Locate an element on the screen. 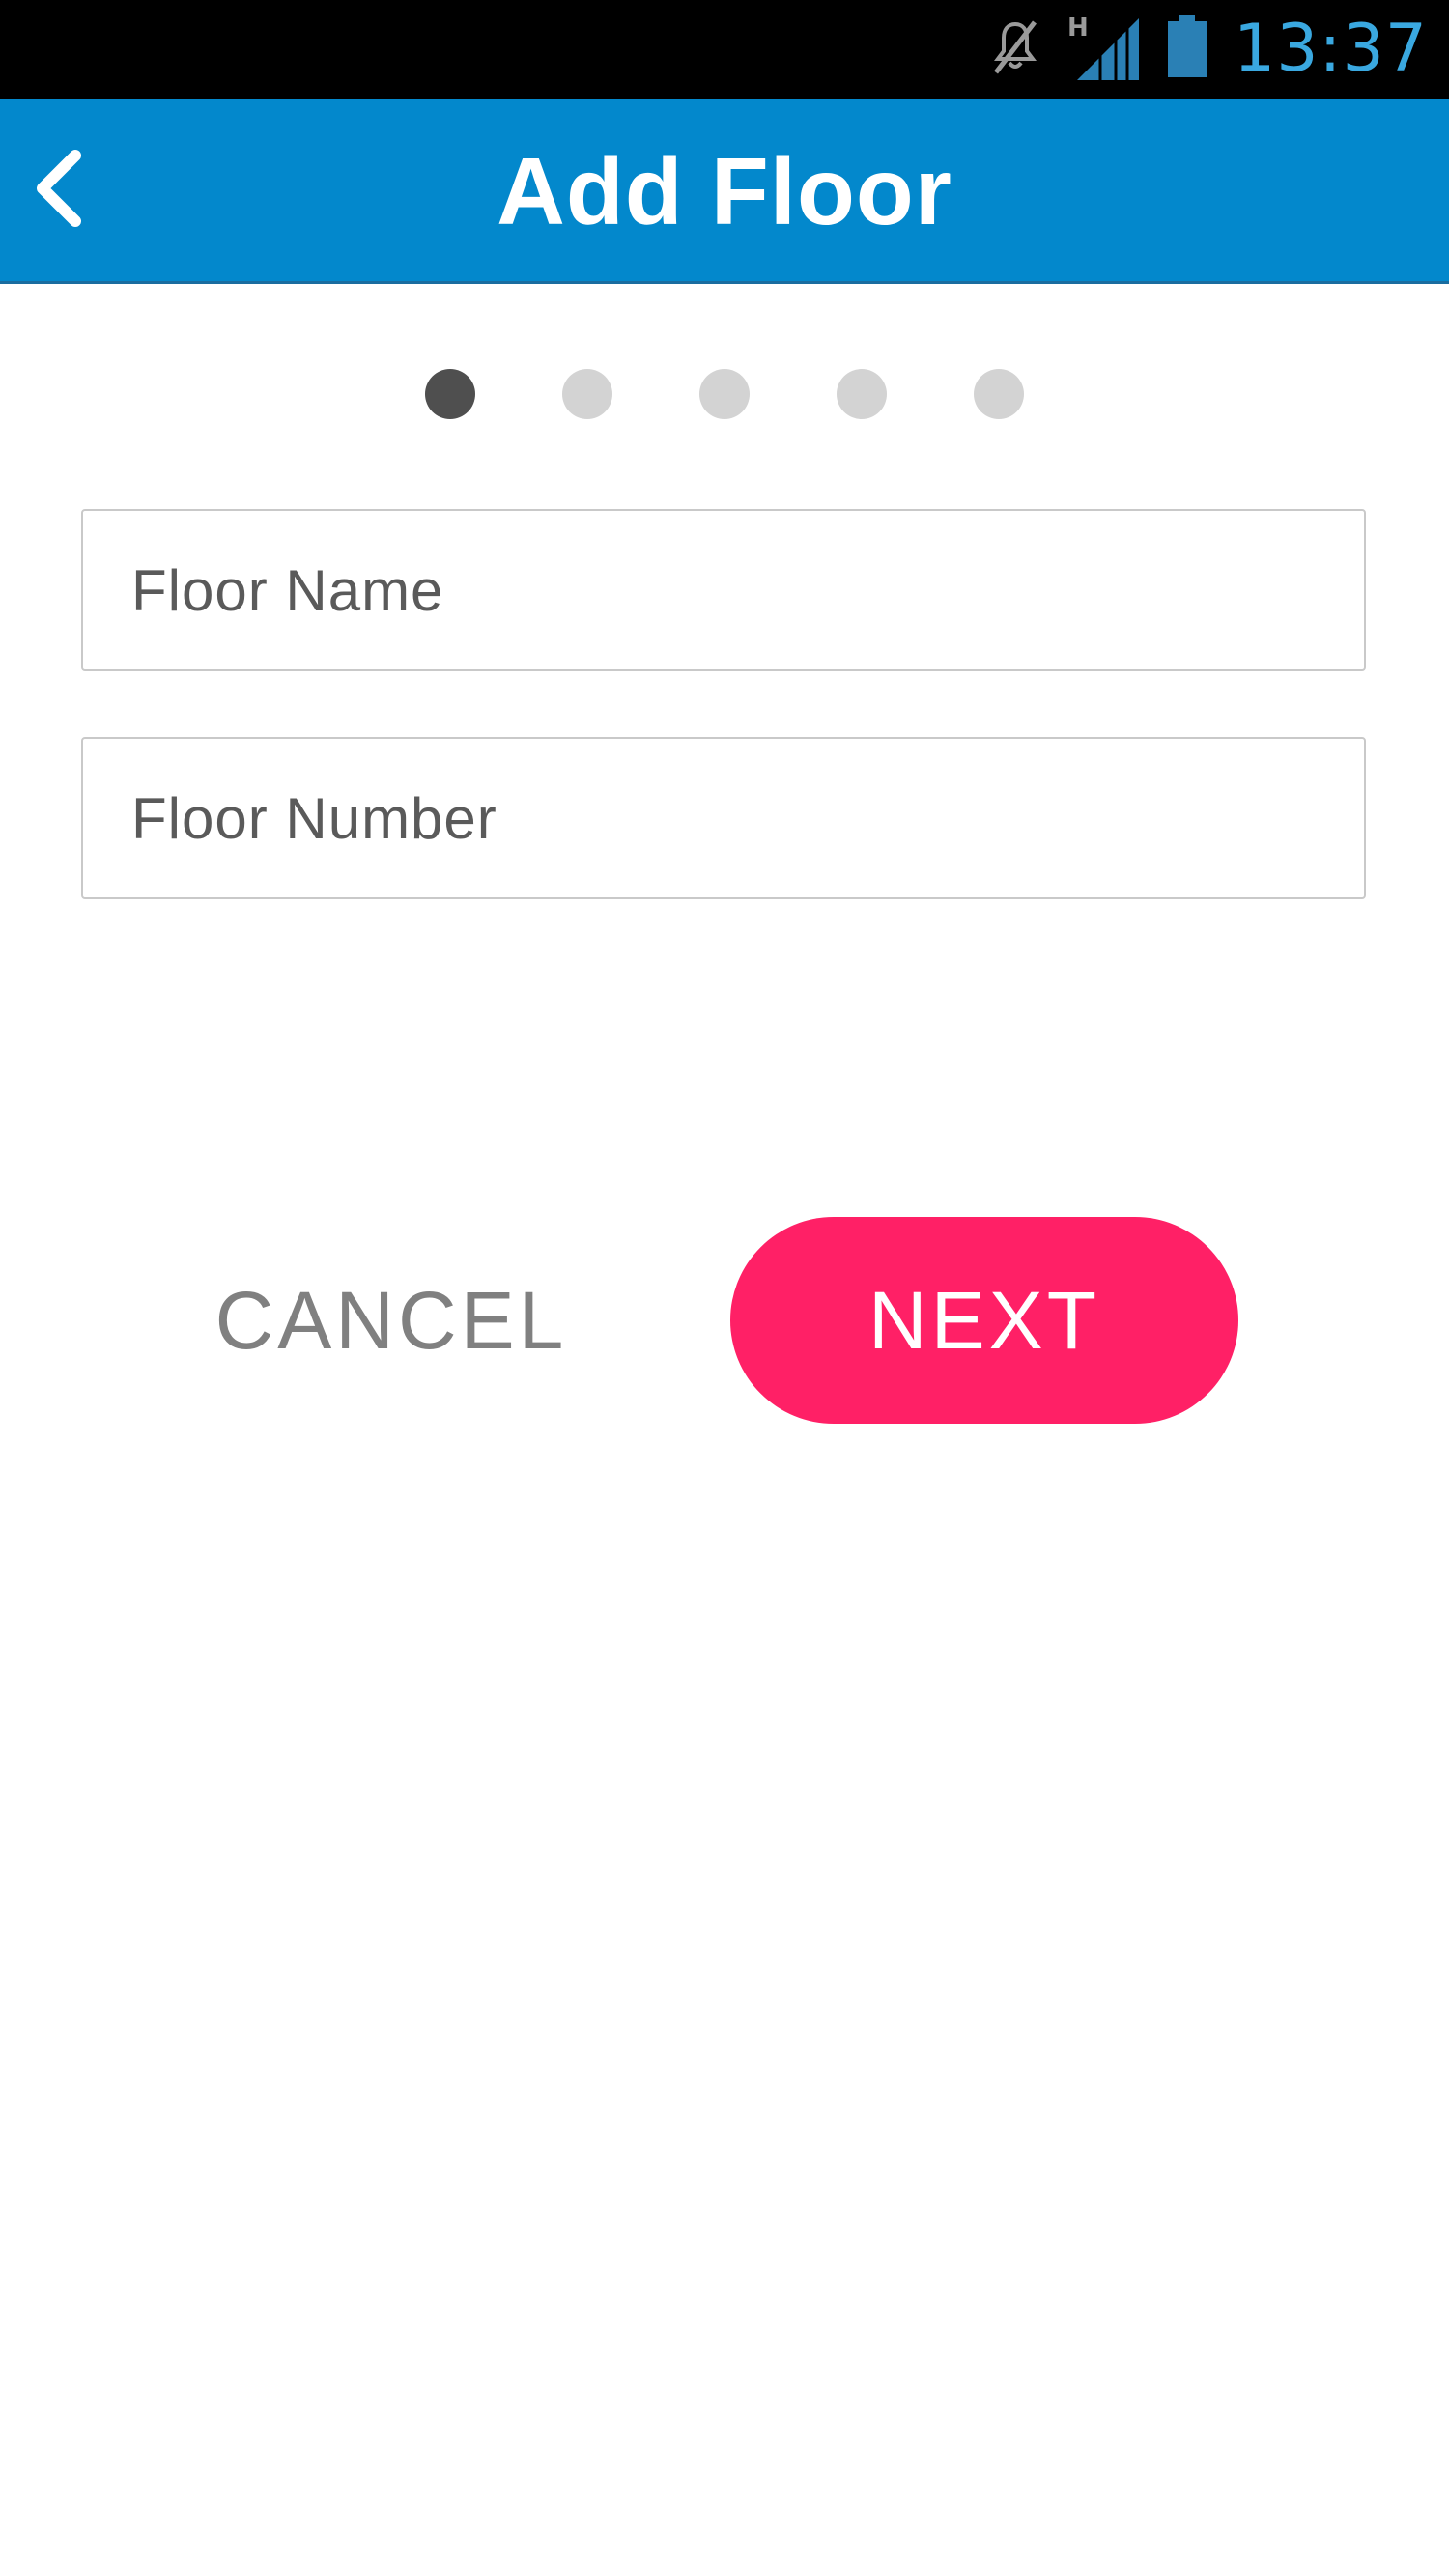 The image size is (1449, 2576). svg-text: H is located at coordinates (1078, 28).